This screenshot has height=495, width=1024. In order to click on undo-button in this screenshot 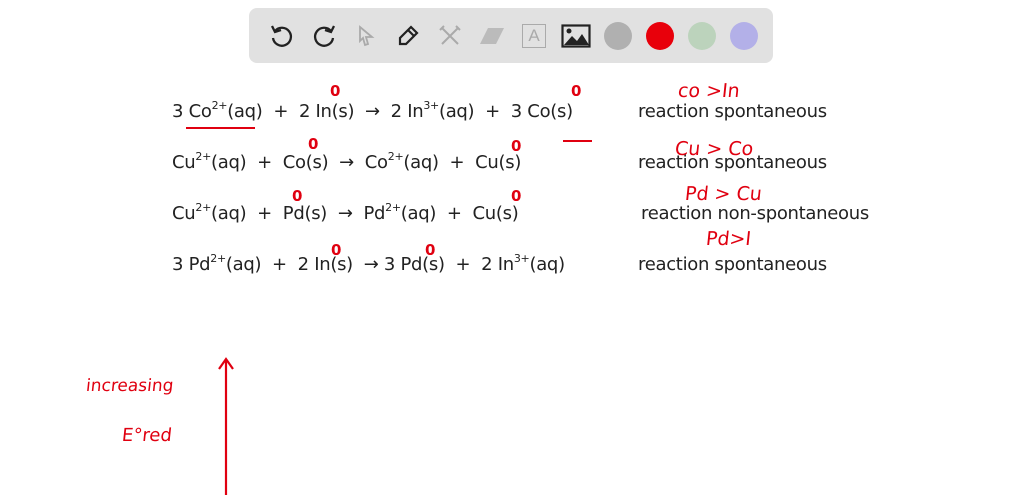, I will do `click(282, 36)`.